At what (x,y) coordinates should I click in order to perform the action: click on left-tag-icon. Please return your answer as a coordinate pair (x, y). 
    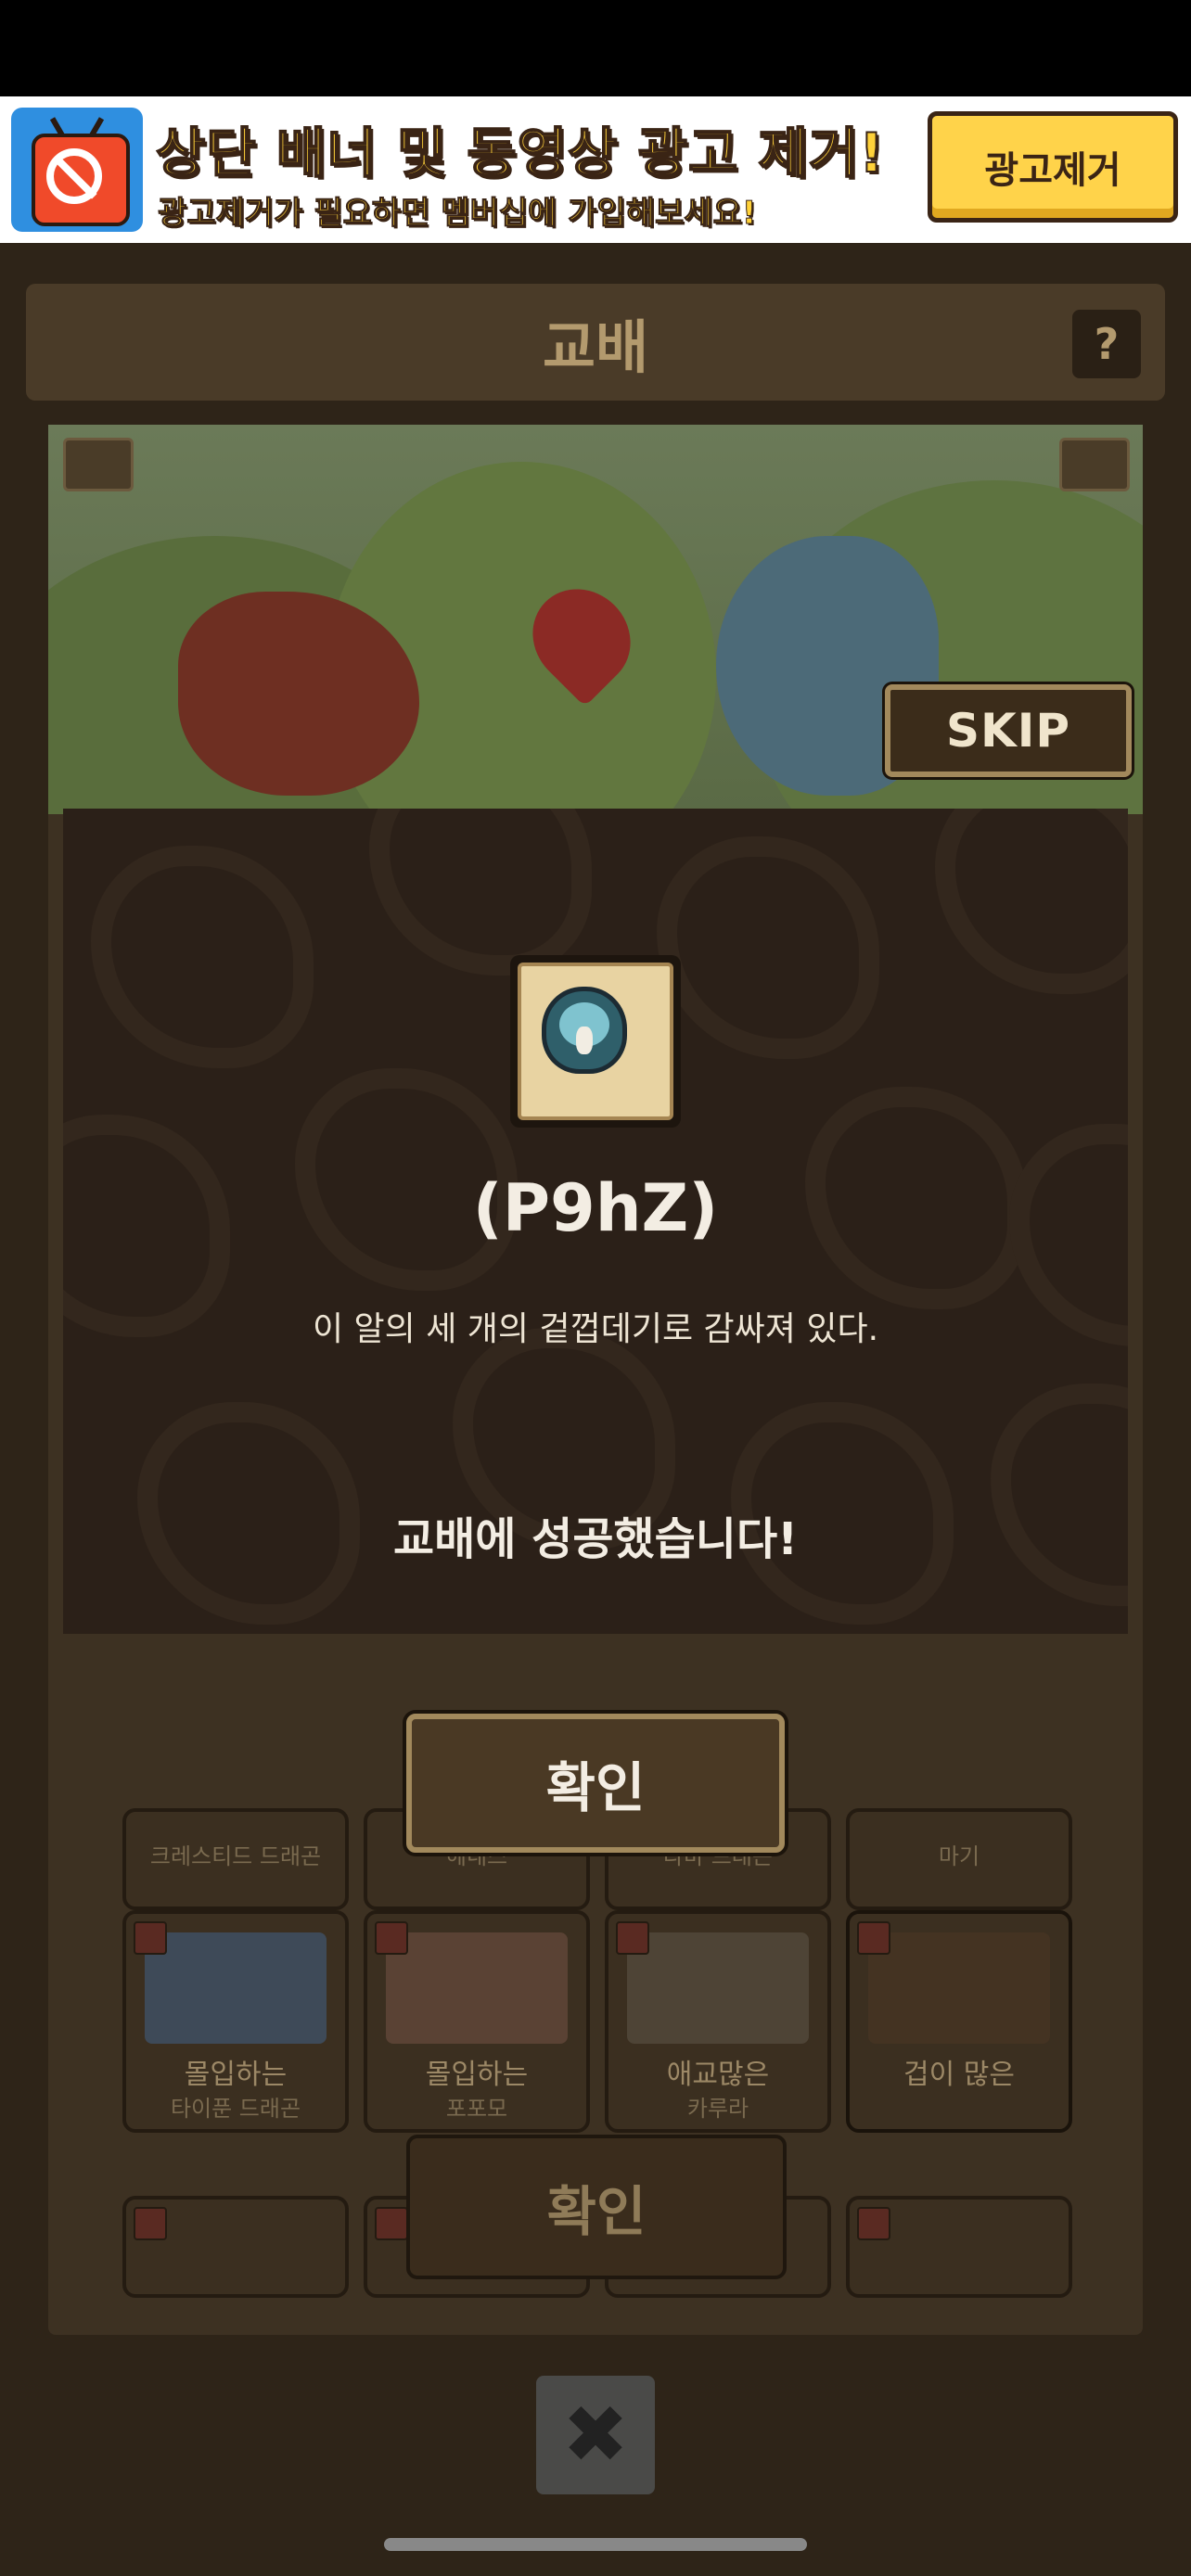
    Looking at the image, I should click on (98, 465).